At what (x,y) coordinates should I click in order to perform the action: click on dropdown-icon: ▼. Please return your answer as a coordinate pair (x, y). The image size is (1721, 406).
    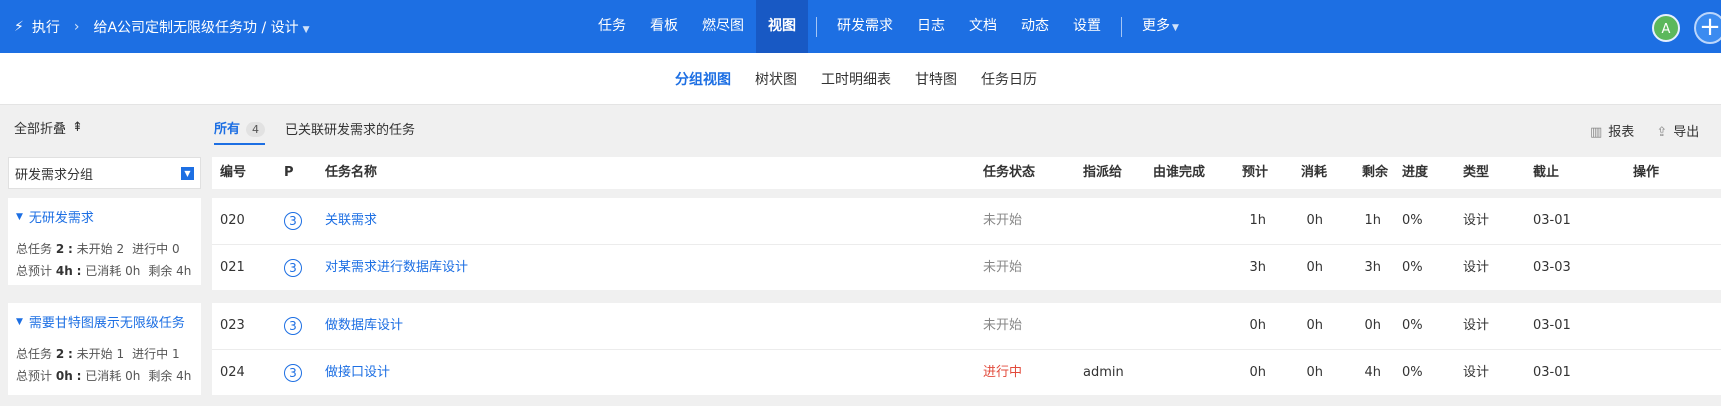
    Looking at the image, I should click on (187, 173).